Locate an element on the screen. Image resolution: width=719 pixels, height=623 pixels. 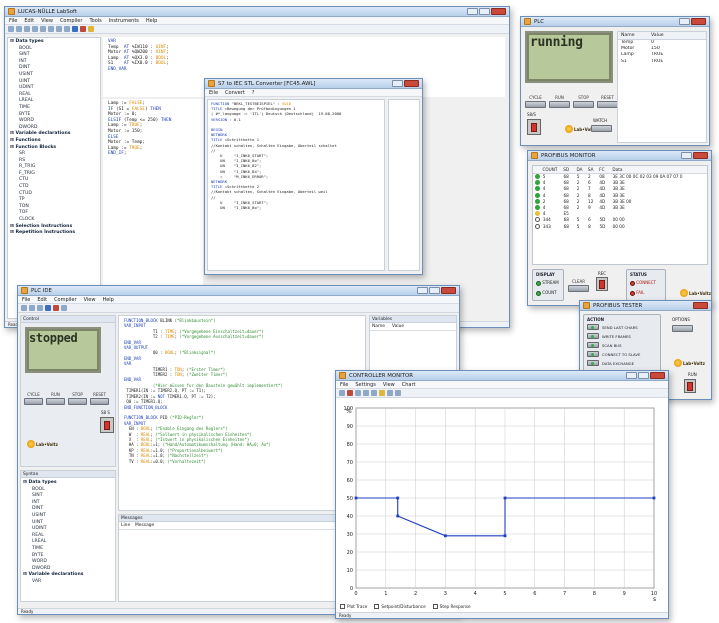
menu-compiler: Compiler is located at coordinates (71, 21).